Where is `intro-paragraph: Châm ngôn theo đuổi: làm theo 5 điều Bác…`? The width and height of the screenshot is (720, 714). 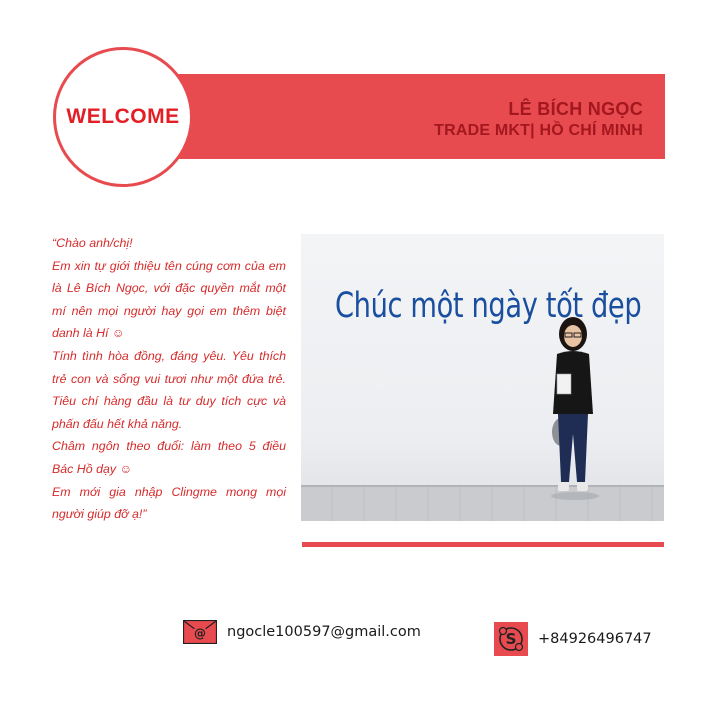 intro-paragraph: Châm ngôn theo đuổi: làm theo 5 điều Bác… is located at coordinates (169, 457).